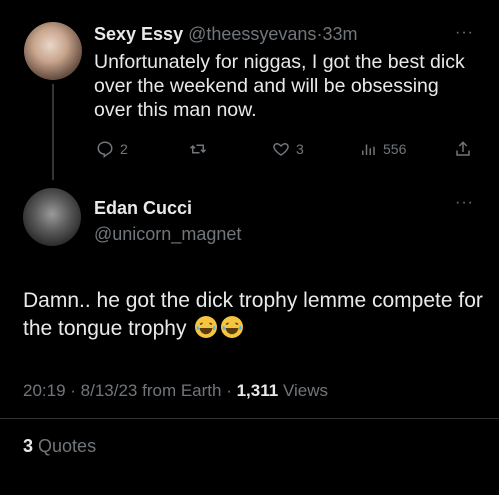 The image size is (499, 495). Describe the element at coordinates (252, 34) in the screenshot. I see `handle: @theessyevans` at that location.